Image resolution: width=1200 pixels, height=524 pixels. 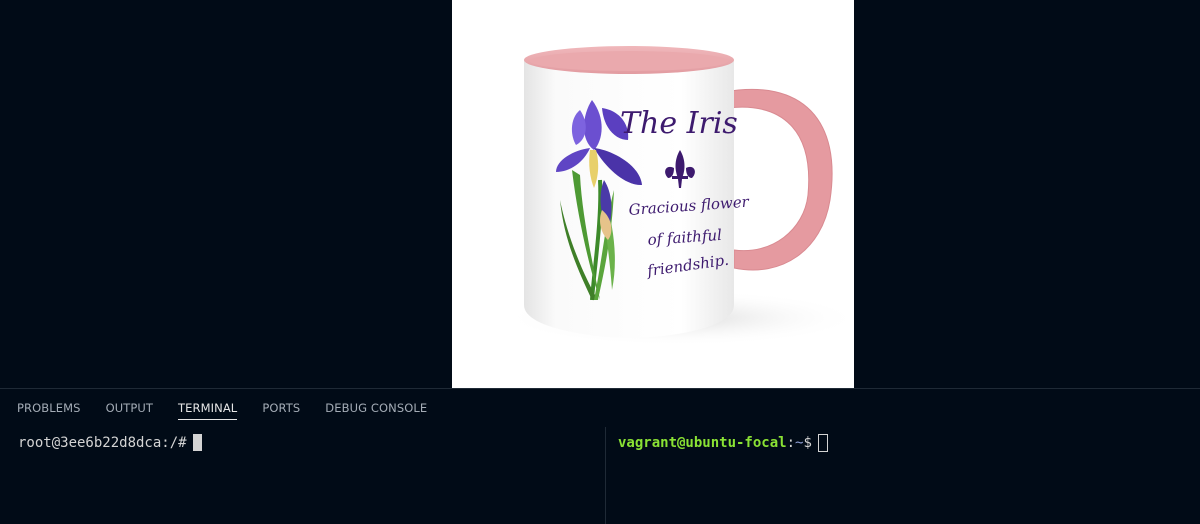 I want to click on terminal-cursor-inactive, so click(x=822, y=443).